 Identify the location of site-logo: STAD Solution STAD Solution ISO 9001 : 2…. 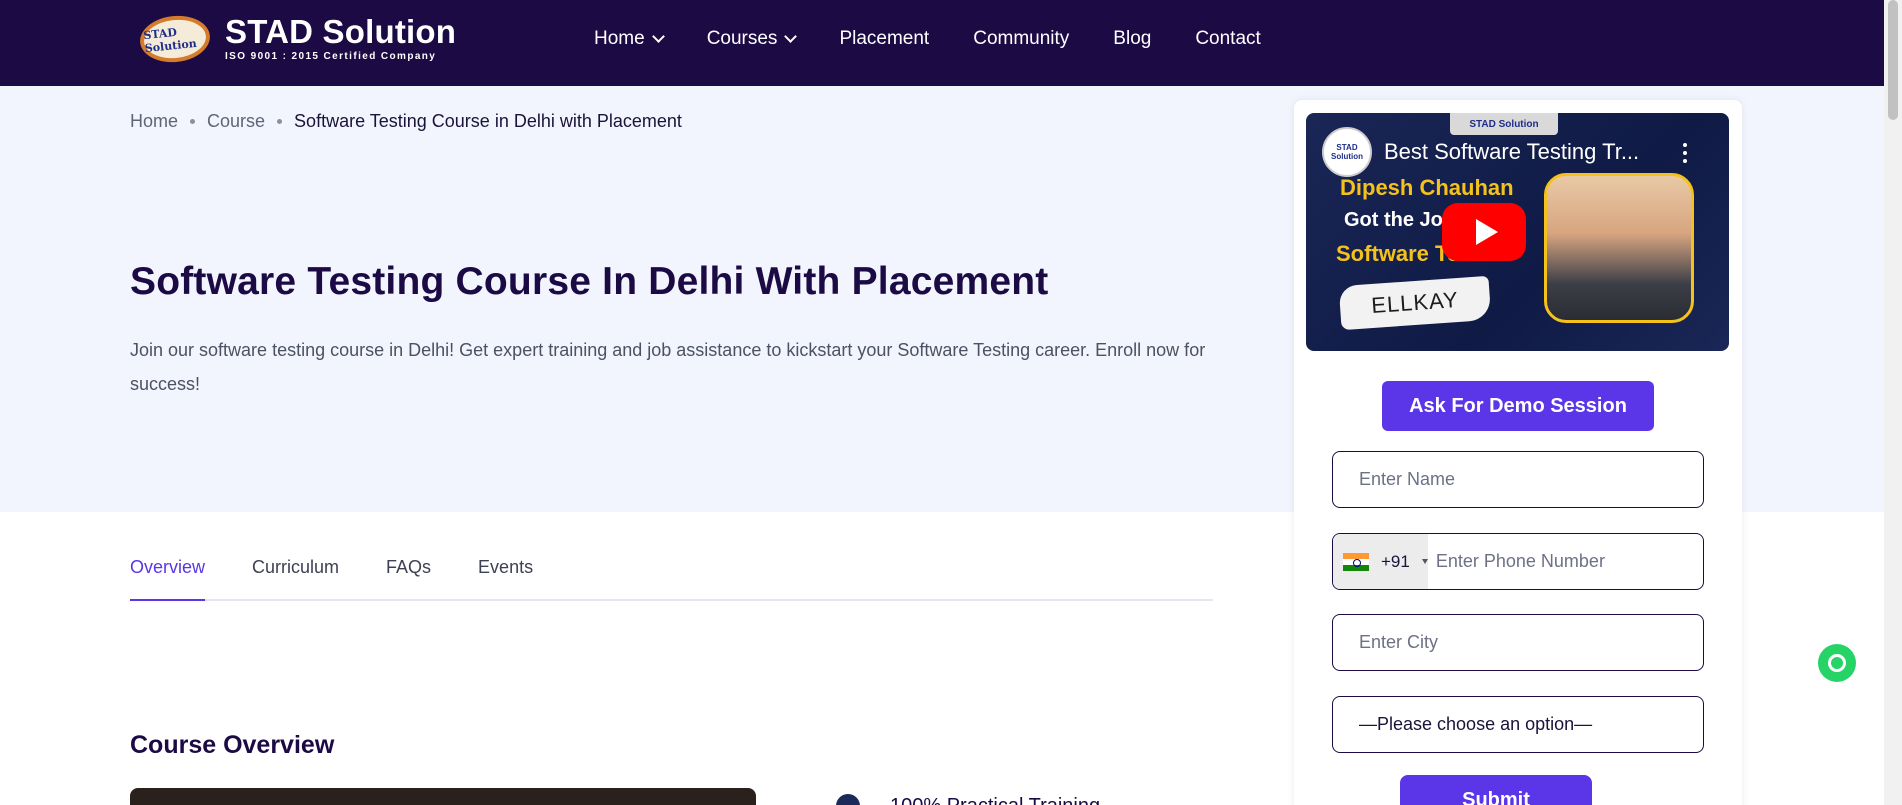
(297, 39).